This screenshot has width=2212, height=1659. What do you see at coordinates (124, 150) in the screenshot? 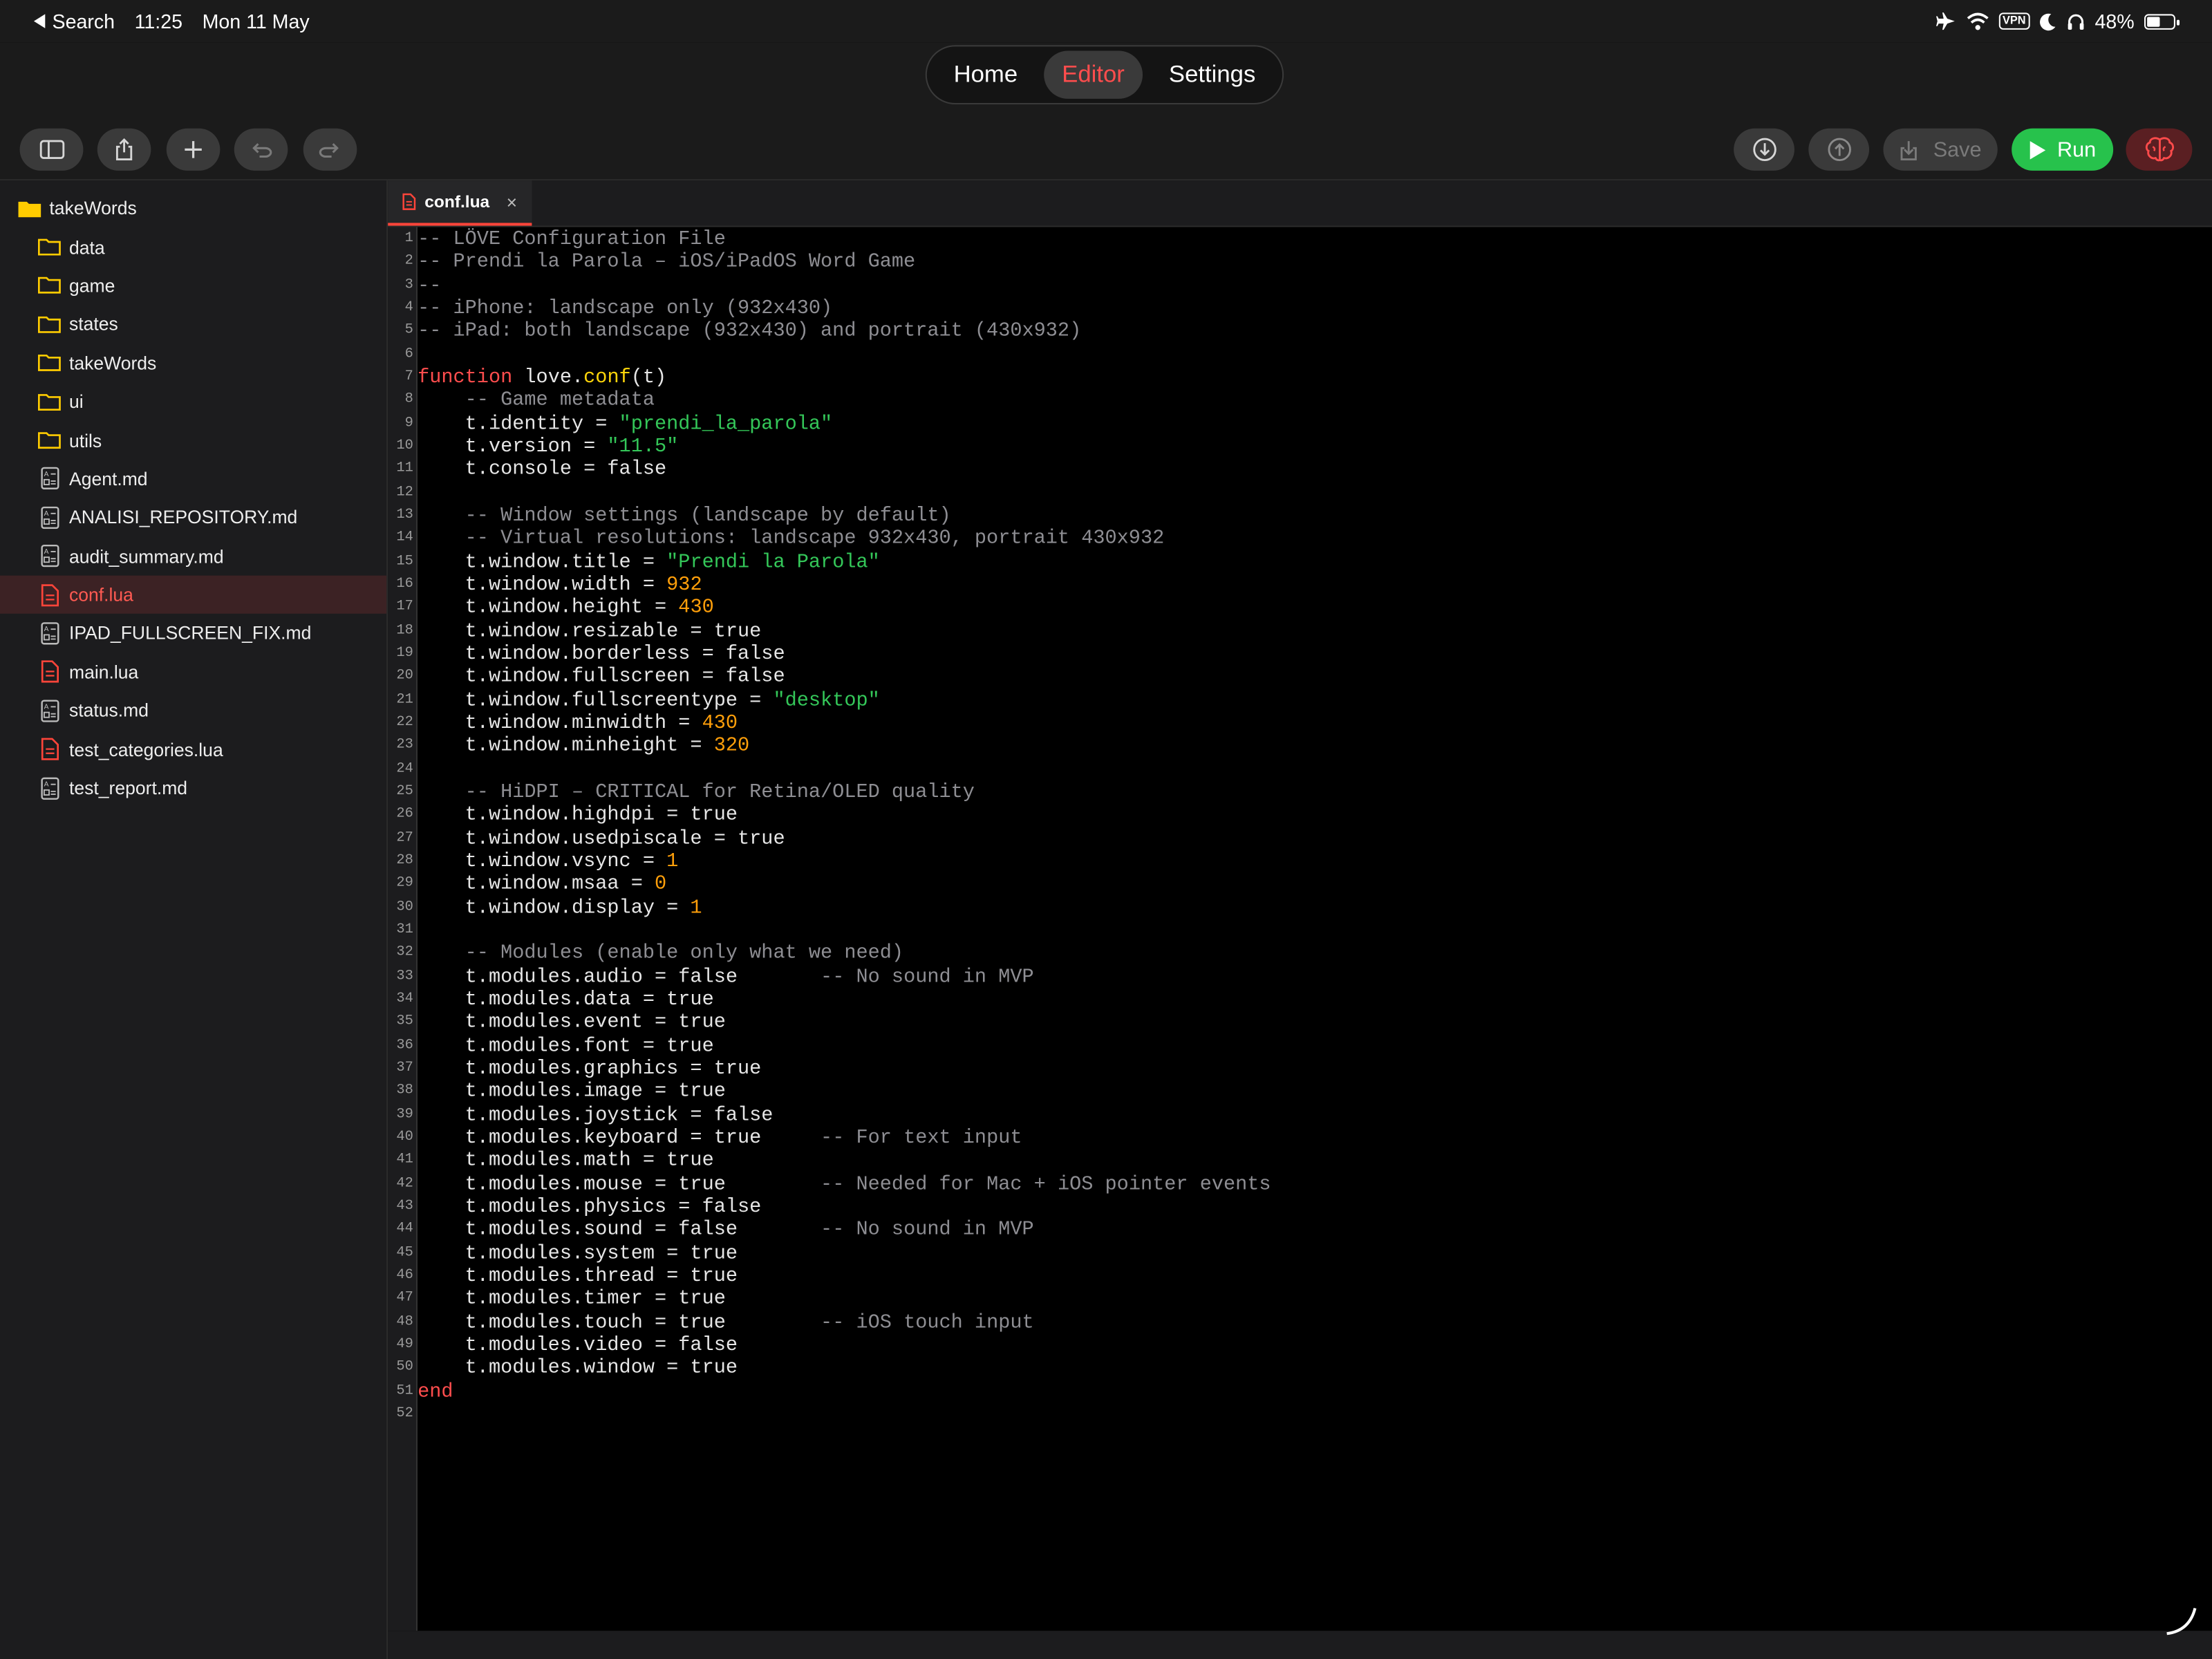
I see `share-button` at bounding box center [124, 150].